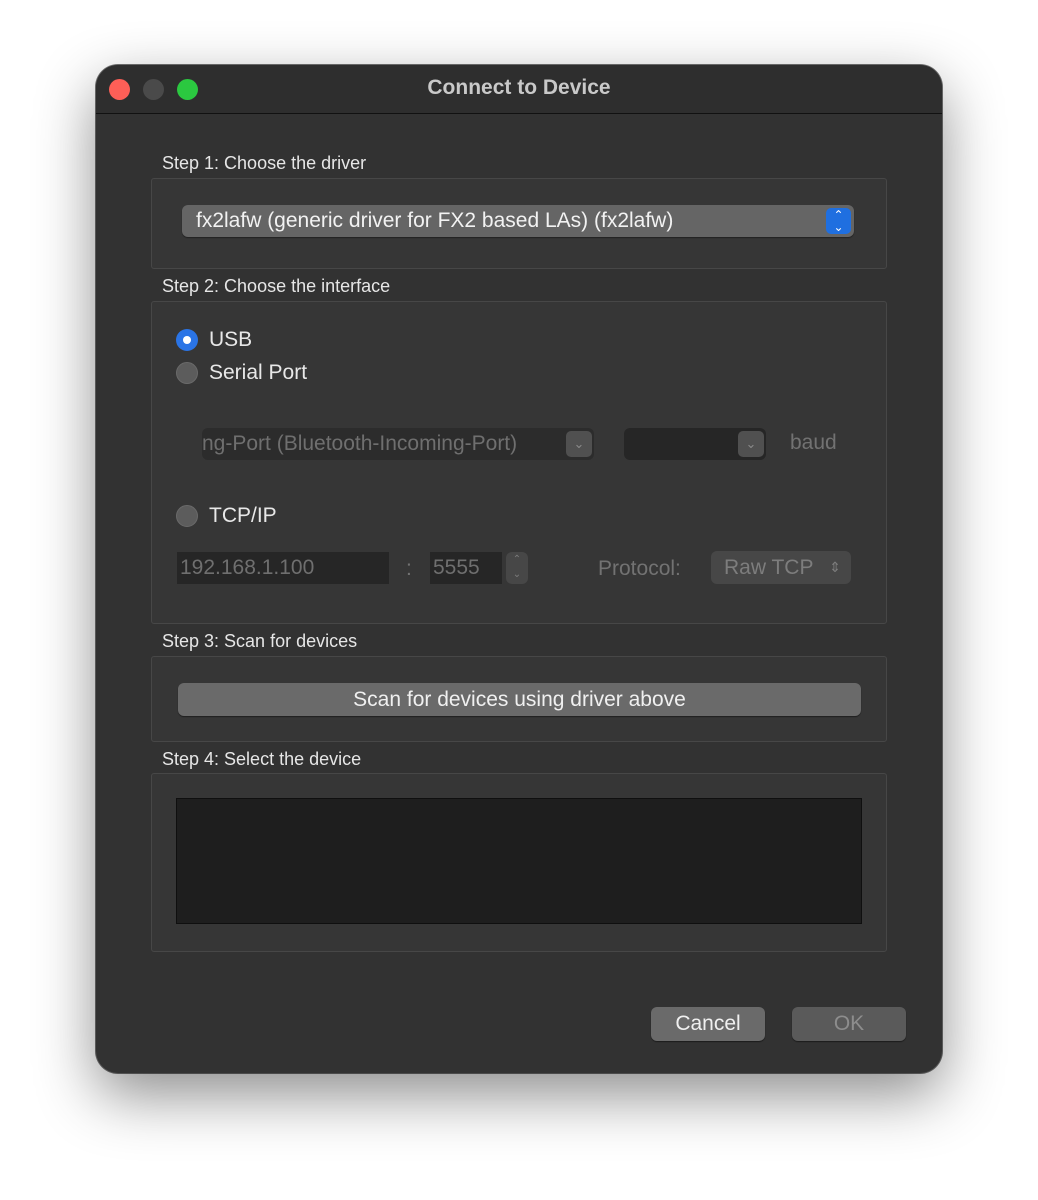 The image size is (1038, 1200). What do you see at coordinates (849, 1024) in the screenshot?
I see `ok-button: OK` at bounding box center [849, 1024].